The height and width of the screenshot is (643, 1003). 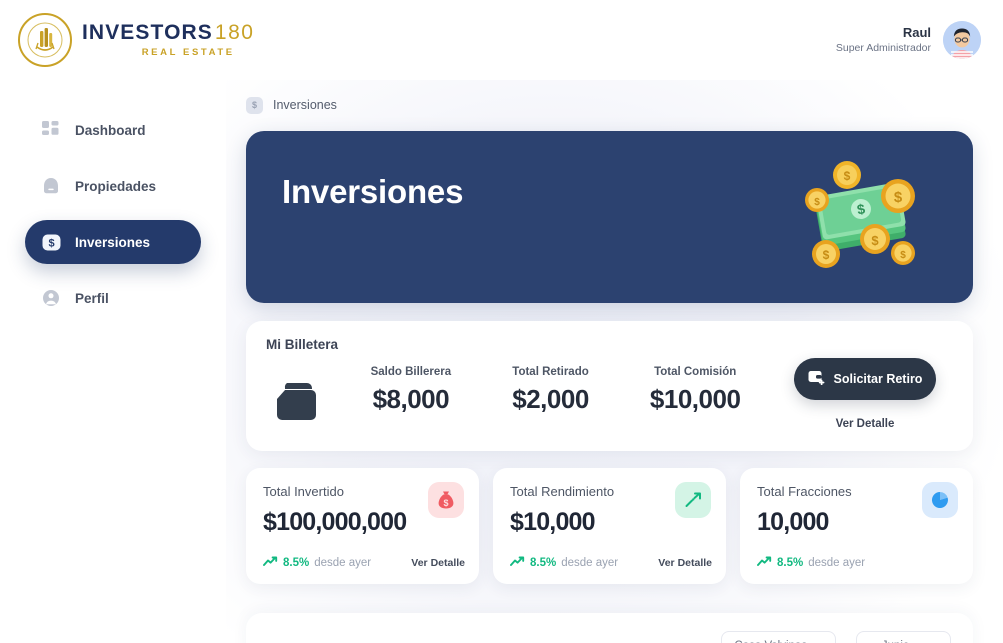 What do you see at coordinates (903, 637) in the screenshot?
I see `filter-month-dropdown: Junio ▼` at bounding box center [903, 637].